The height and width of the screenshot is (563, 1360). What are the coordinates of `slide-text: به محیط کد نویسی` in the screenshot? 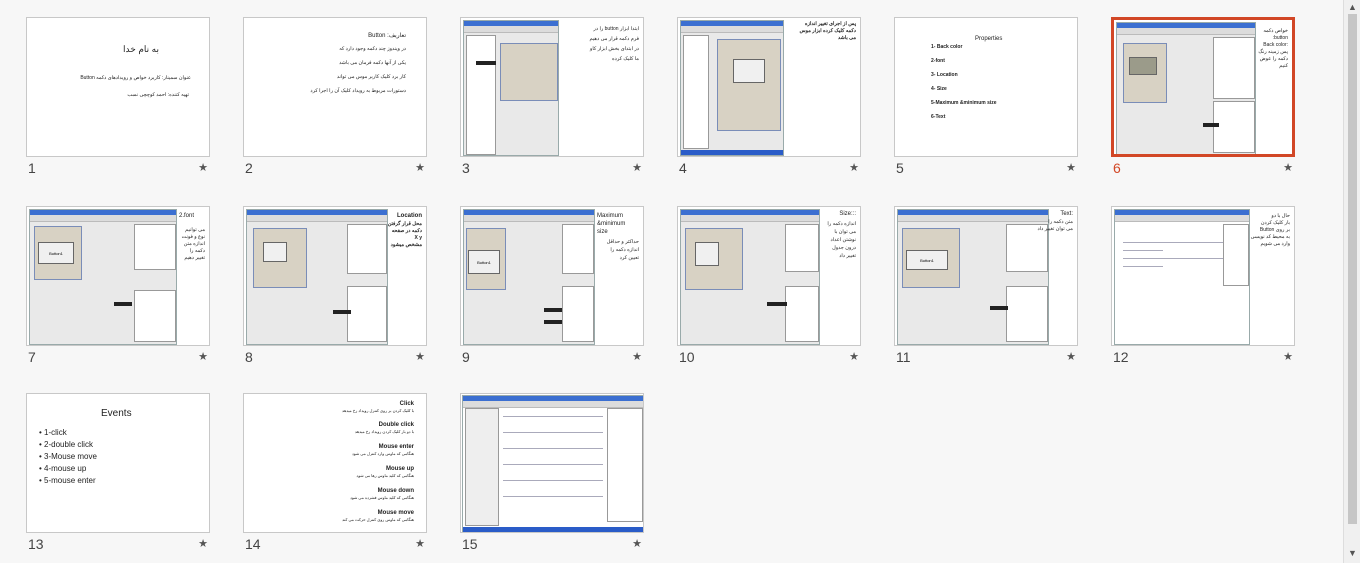 It's located at (1270, 237).